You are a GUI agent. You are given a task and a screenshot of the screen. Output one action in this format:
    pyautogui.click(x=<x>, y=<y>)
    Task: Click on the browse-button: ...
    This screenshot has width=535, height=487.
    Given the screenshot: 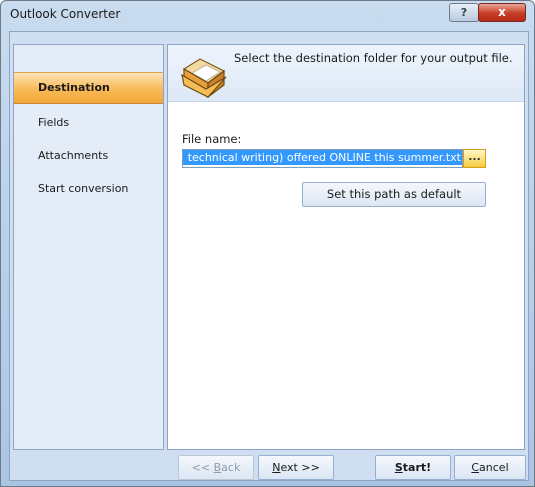 What is the action you would take?
    pyautogui.click(x=474, y=158)
    